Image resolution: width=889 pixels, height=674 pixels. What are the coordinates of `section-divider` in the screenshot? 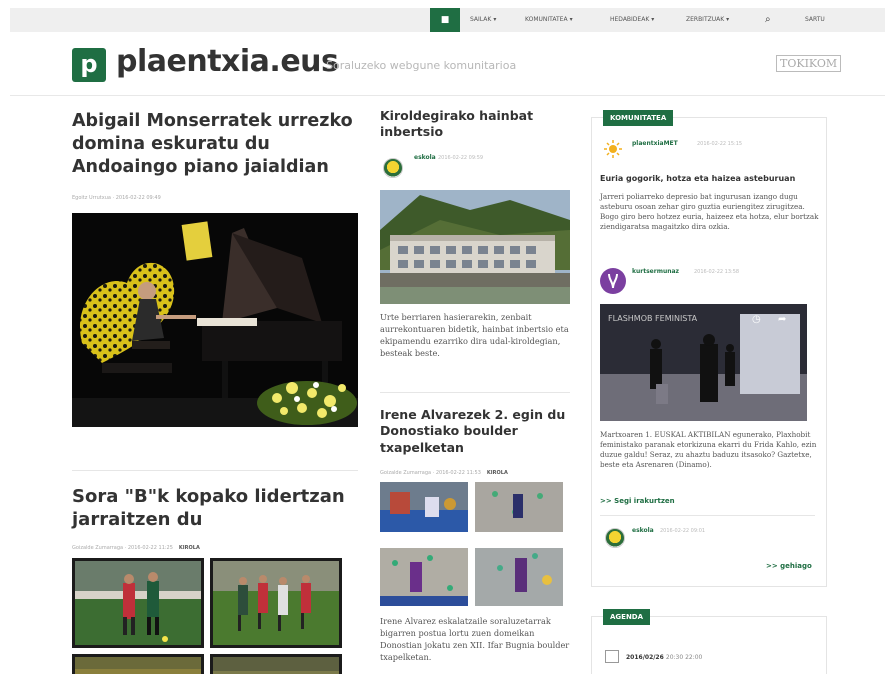 It's located at (215, 470).